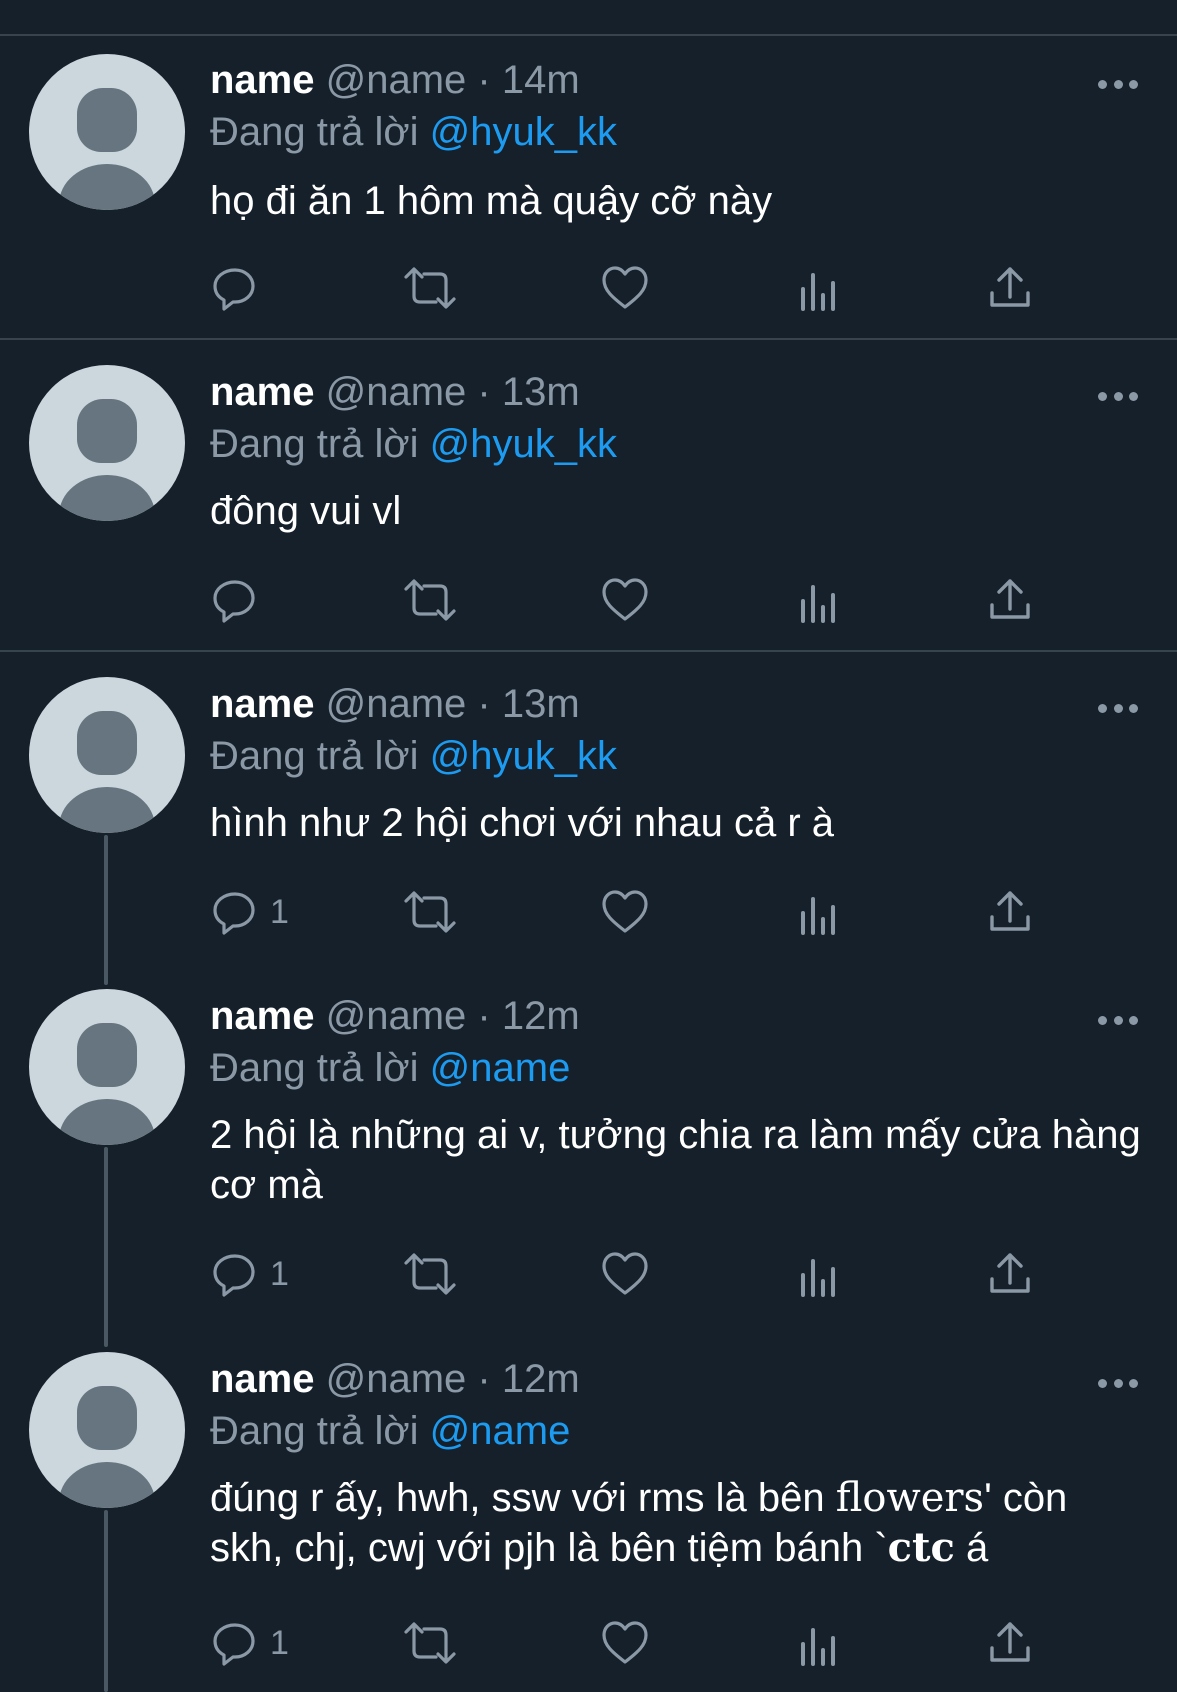  What do you see at coordinates (522, 823) in the screenshot?
I see `tweet-text: hình như 2 hội chơi với nhau cả r à` at bounding box center [522, 823].